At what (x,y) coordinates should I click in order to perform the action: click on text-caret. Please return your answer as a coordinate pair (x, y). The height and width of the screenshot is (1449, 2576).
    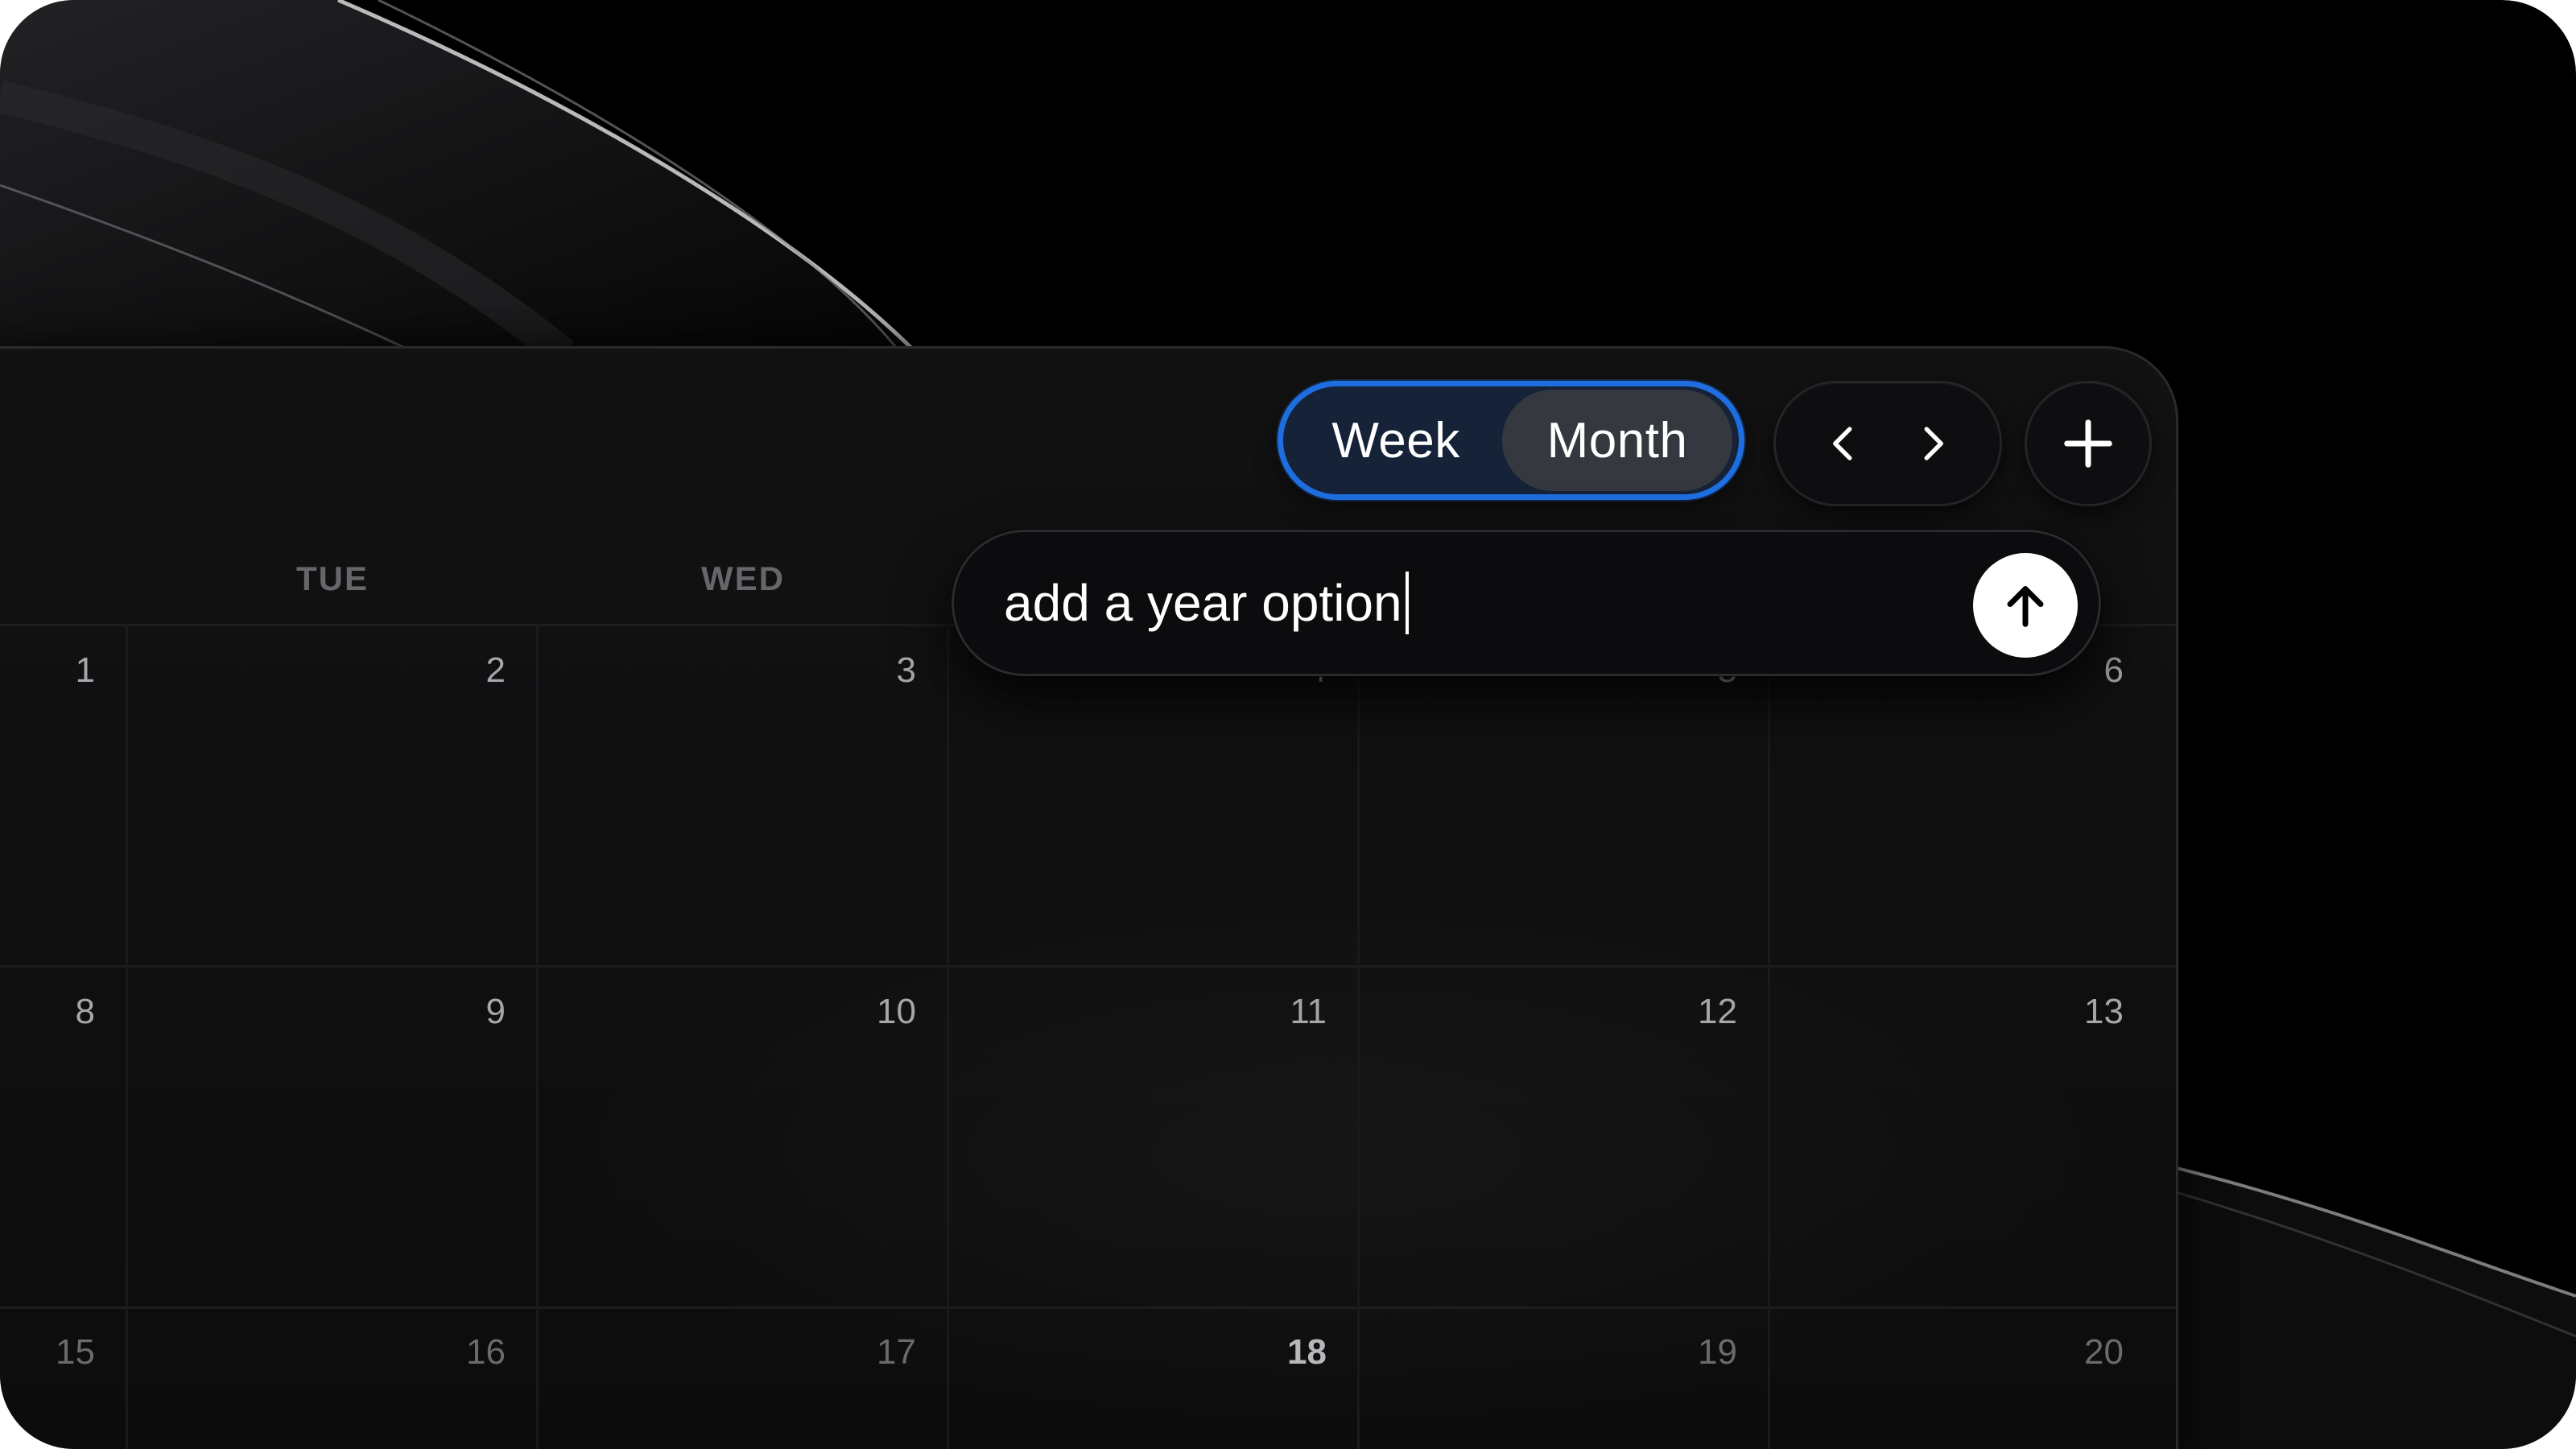
    Looking at the image, I should click on (1407, 603).